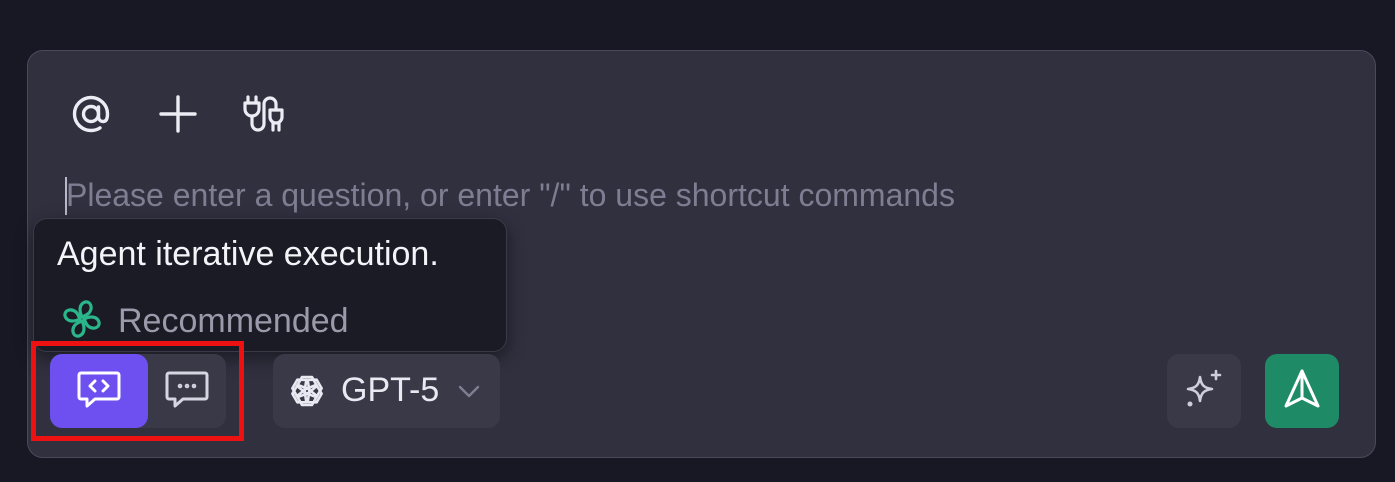 The height and width of the screenshot is (482, 1395). I want to click on sparkles-icon, so click(1204, 391).